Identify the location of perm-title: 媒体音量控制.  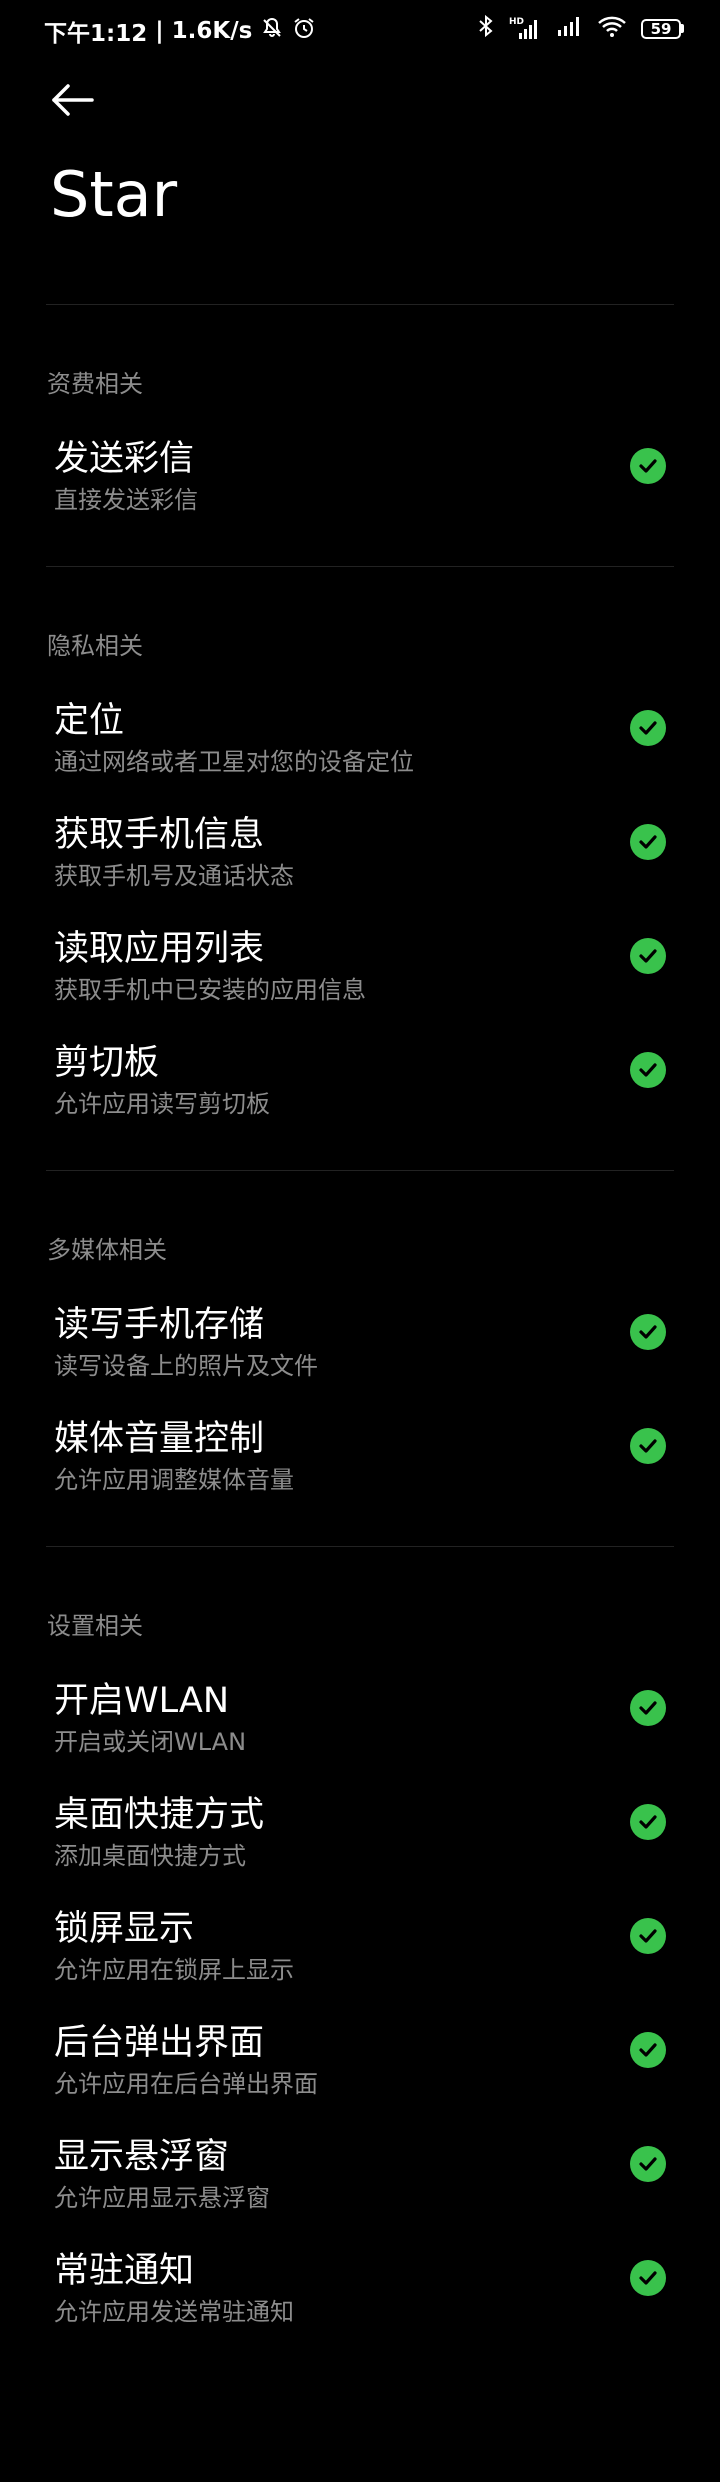
(159, 1439).